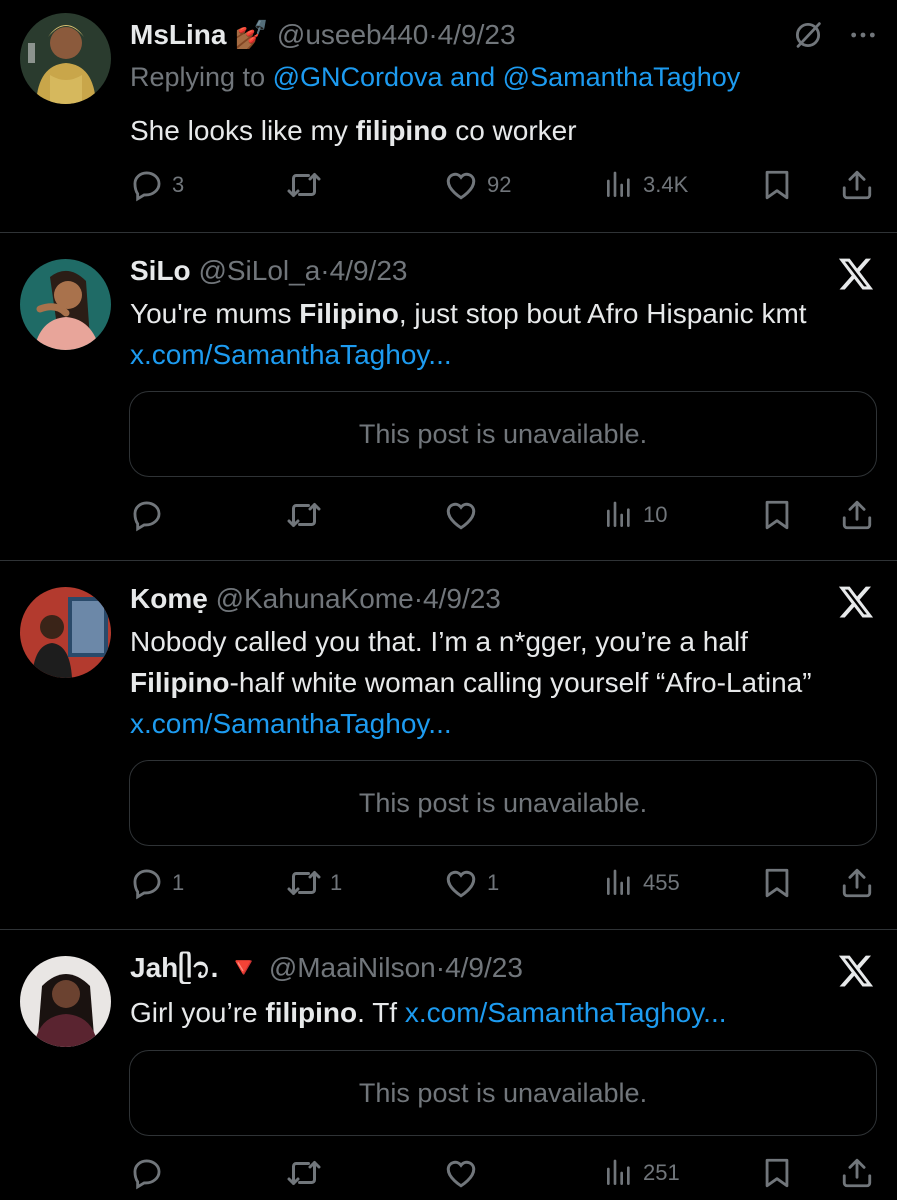 Image resolution: width=897 pixels, height=1200 pixels. What do you see at coordinates (239, 130) in the screenshot?
I see `text-part: She looks like my` at bounding box center [239, 130].